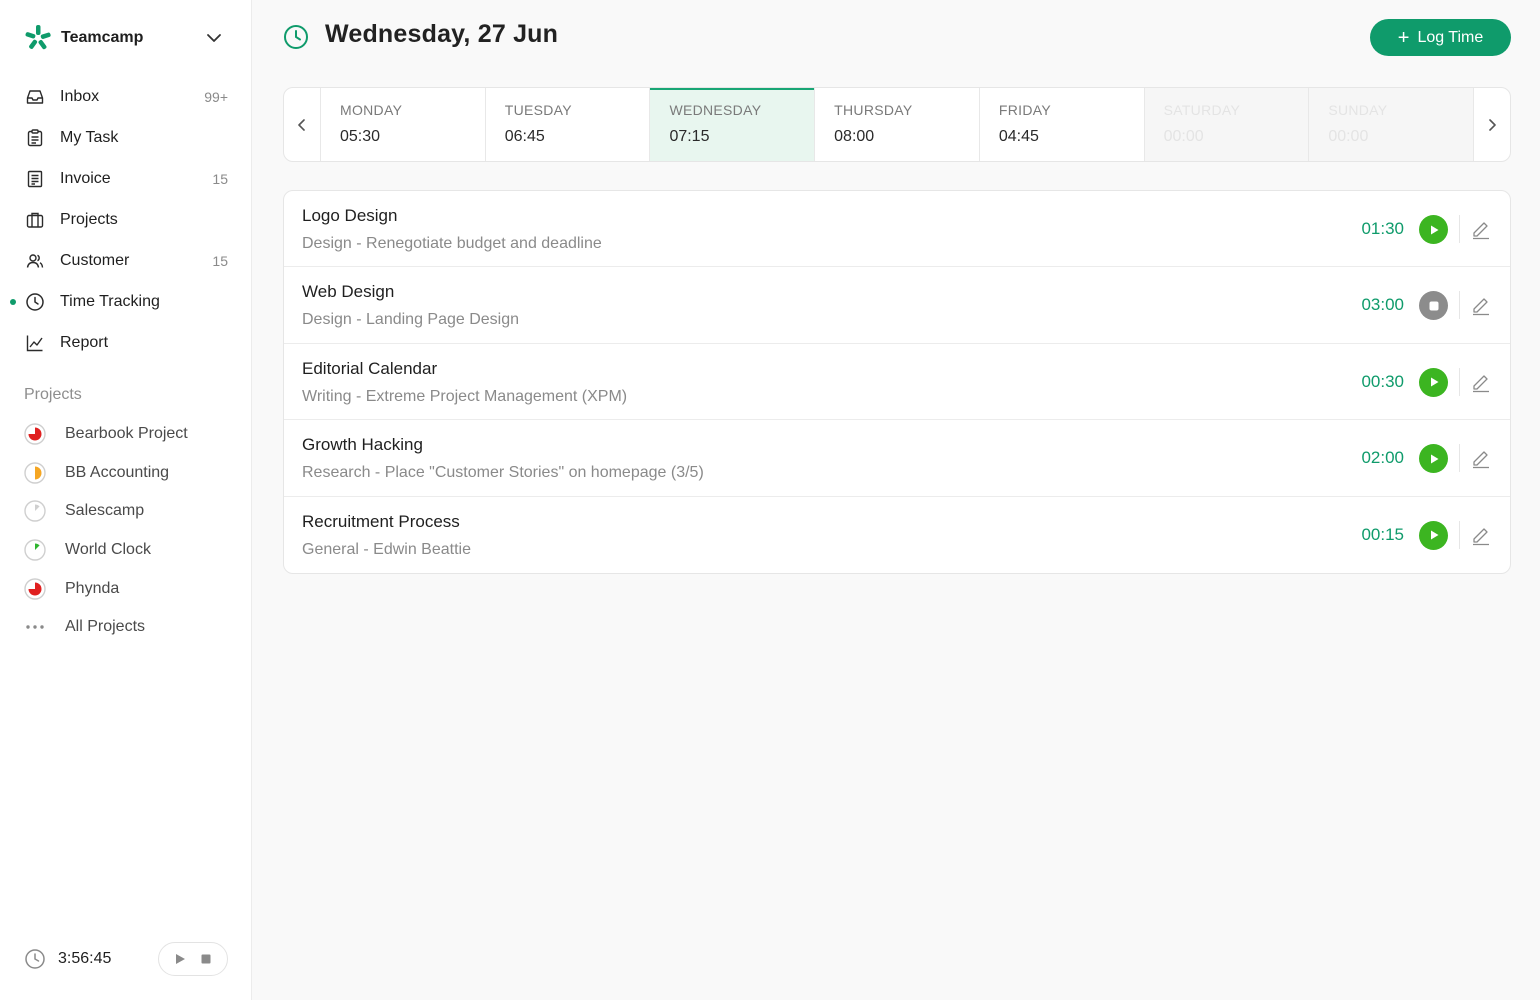 The image size is (1540, 1000). Describe the element at coordinates (126, 96) in the screenshot. I see `nav-item-inbox: Inbox 99+` at that location.